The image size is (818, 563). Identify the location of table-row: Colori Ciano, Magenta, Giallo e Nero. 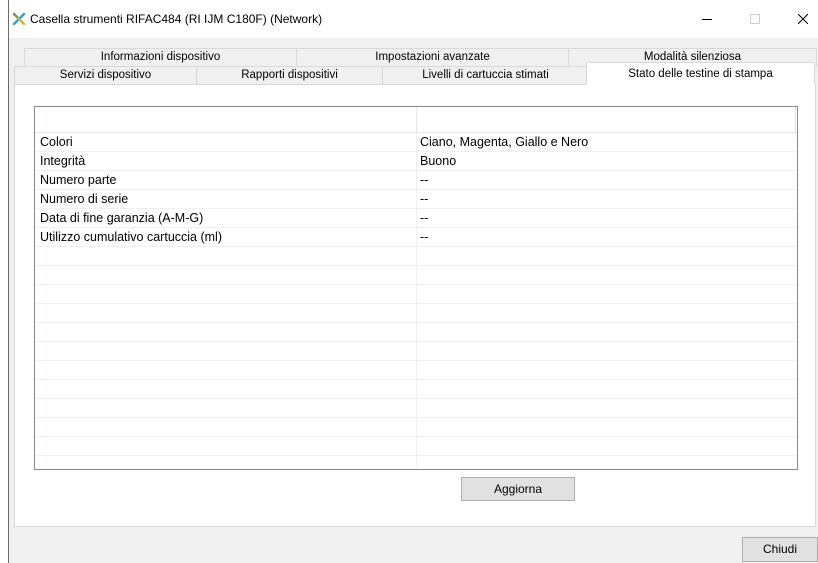
(416, 142).